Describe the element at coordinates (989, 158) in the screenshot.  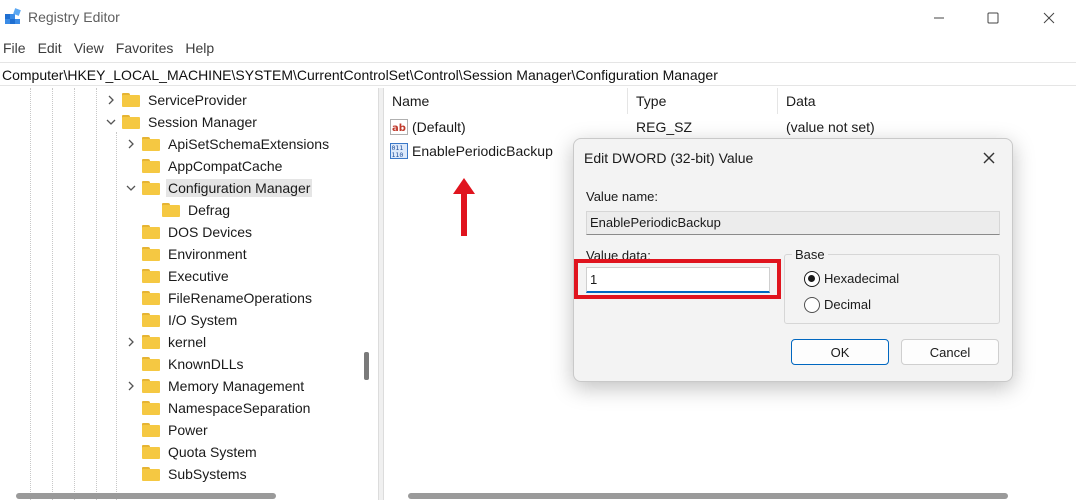
I see `dialog-close-button` at that location.